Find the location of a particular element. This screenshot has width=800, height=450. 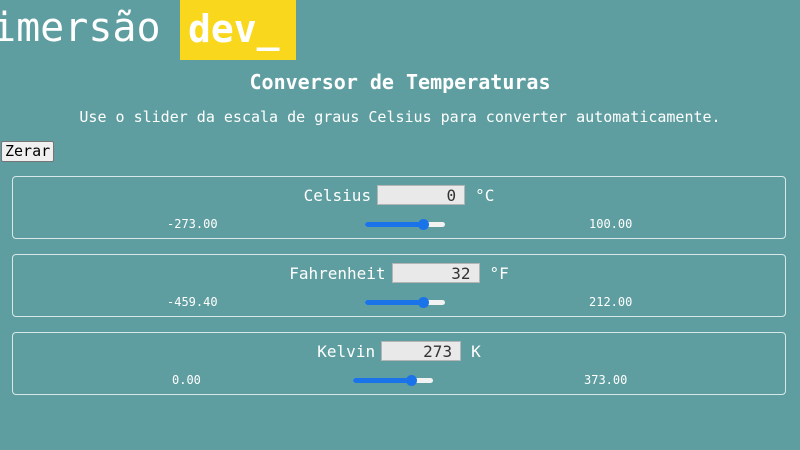

kelvin-slider-thumb is located at coordinates (412, 380).